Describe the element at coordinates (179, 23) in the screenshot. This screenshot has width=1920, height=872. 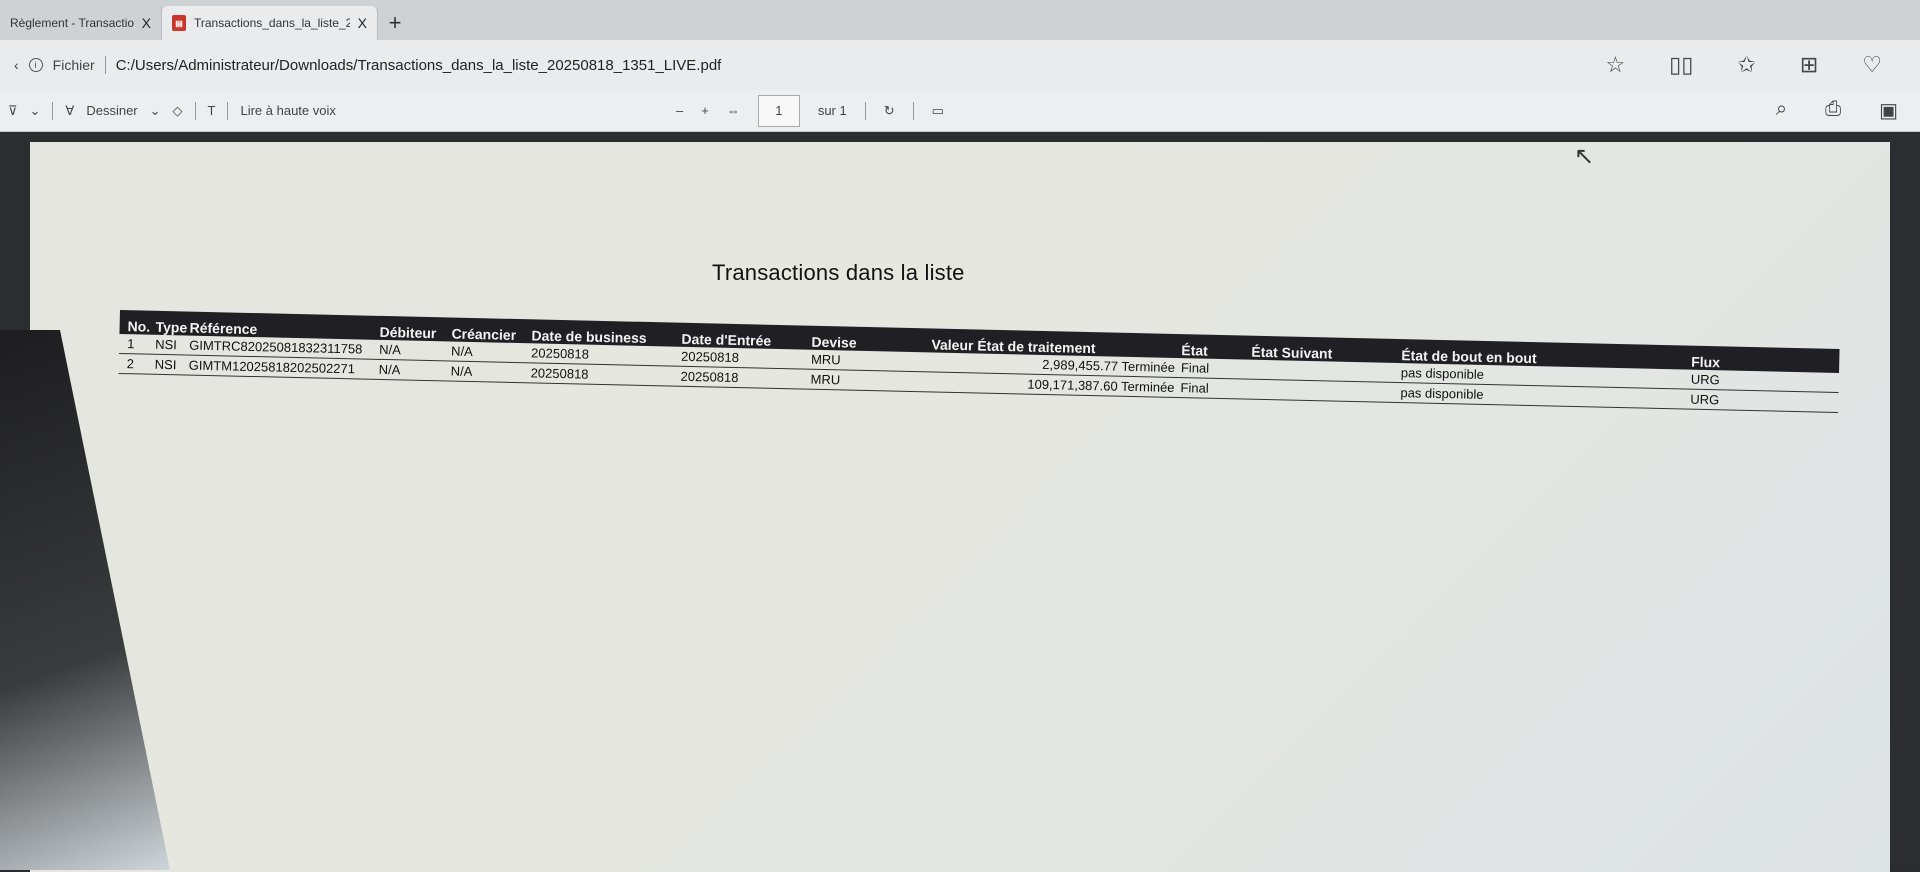
I see `pdf-icon: ▤` at that location.